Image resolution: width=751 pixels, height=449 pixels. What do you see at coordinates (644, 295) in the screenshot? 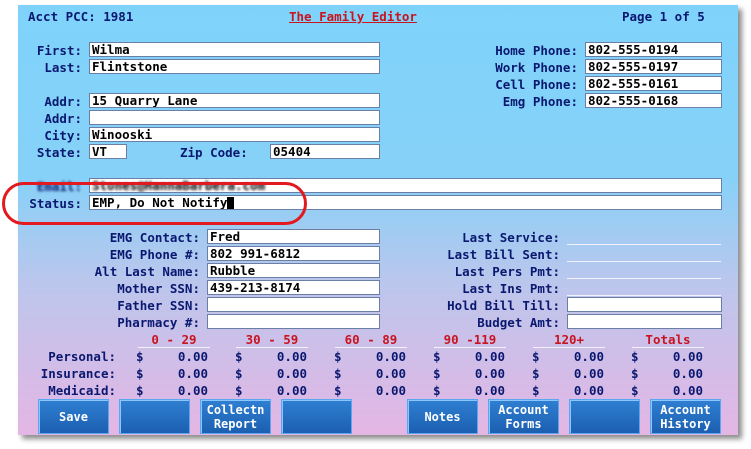
I see `last-ins-pmt-value` at bounding box center [644, 295].